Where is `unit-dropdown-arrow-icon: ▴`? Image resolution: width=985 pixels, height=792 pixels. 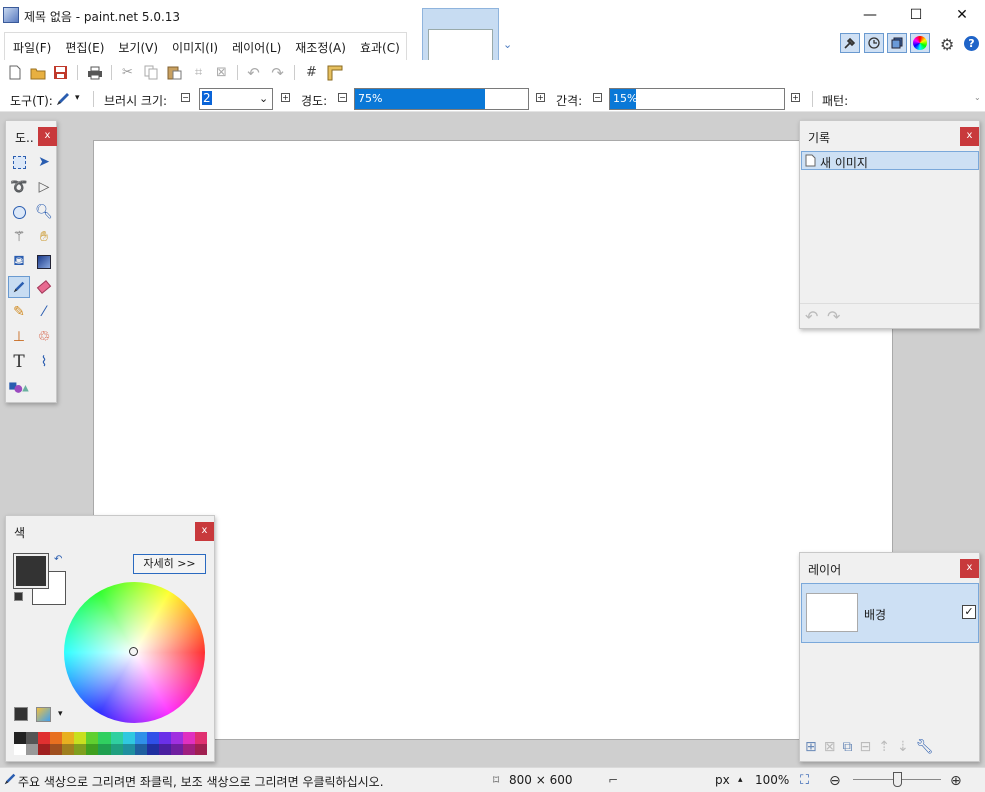 unit-dropdown-arrow-icon: ▴ is located at coordinates (740, 780).